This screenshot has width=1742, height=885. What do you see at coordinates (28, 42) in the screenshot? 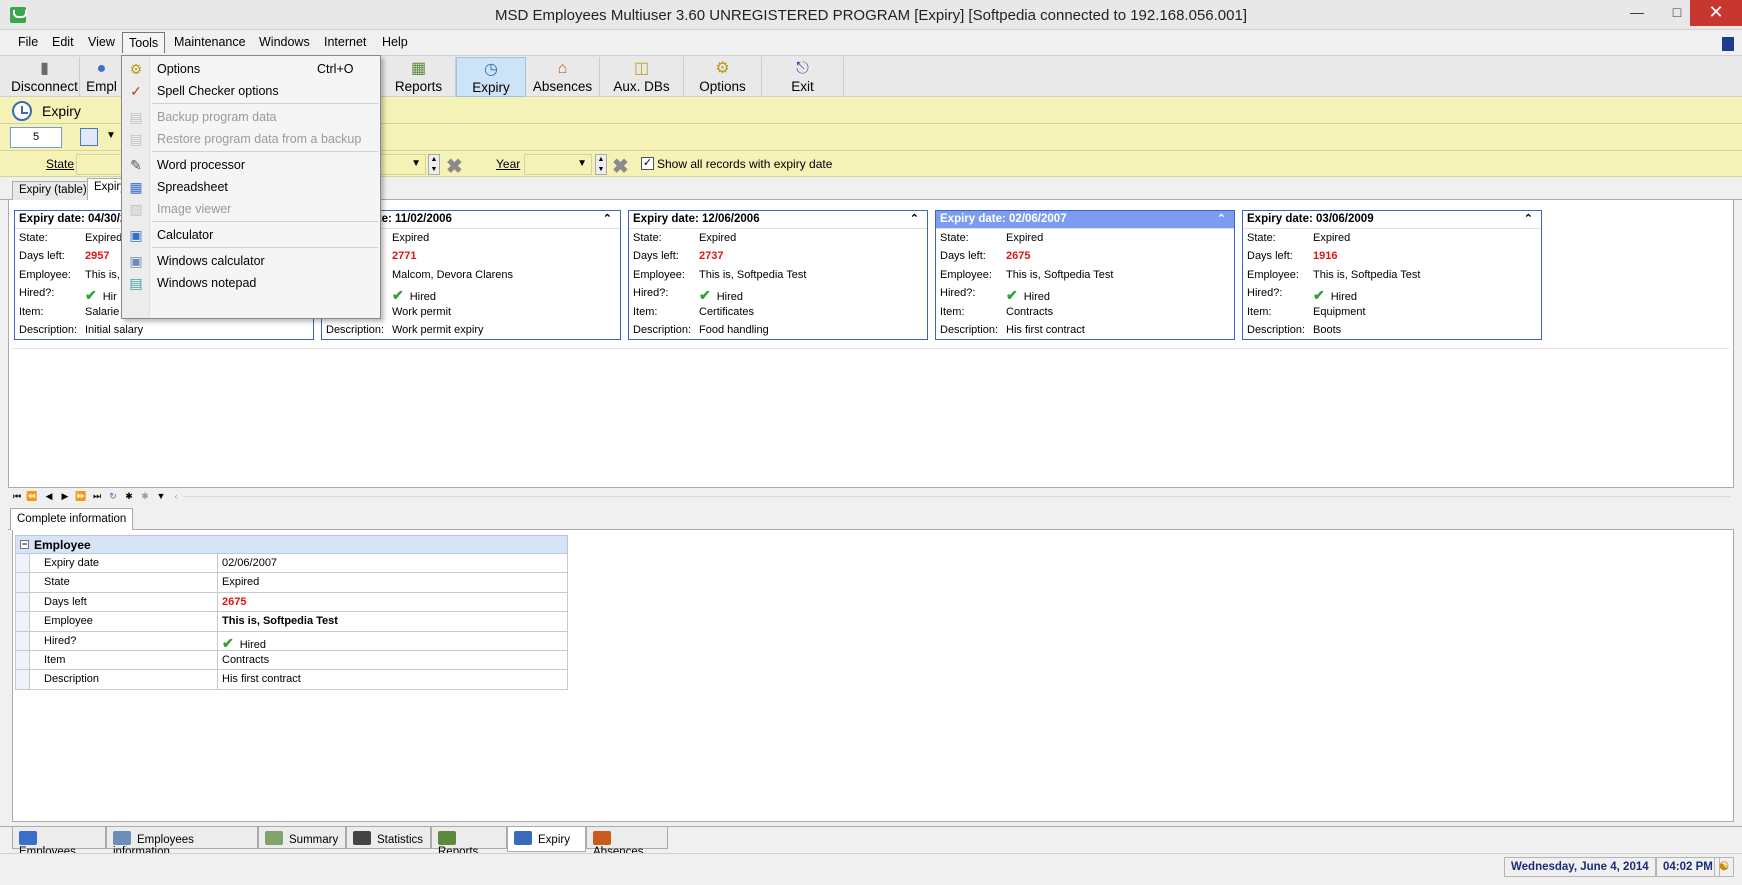
I see `menu-file: File` at bounding box center [28, 42].